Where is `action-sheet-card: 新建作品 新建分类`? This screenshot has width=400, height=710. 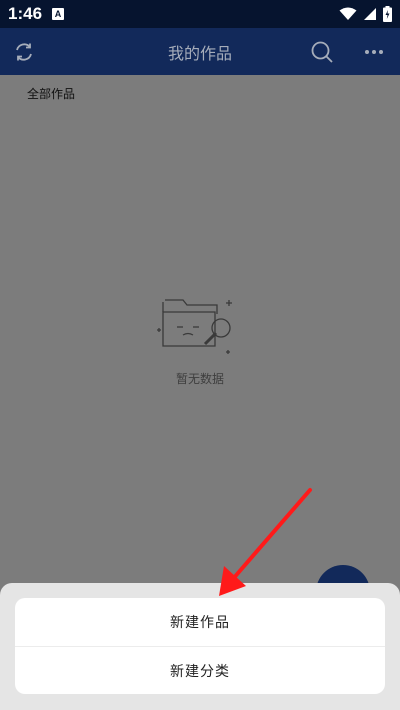 action-sheet-card: 新建作品 新建分类 is located at coordinates (200, 646).